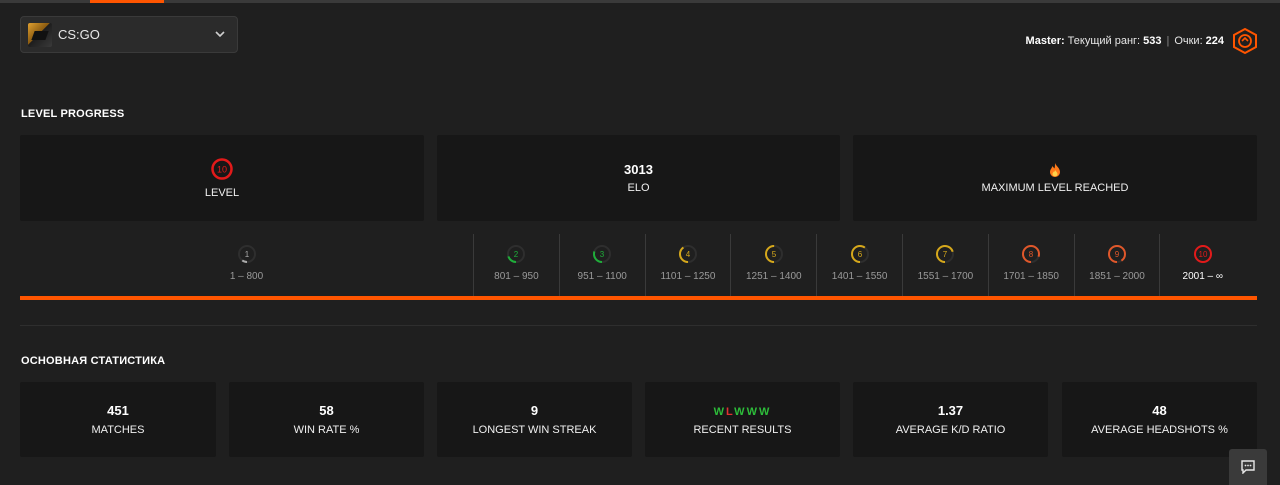 This screenshot has width=1280, height=485. What do you see at coordinates (246, 276) in the screenshot?
I see `level-range: 1 – 800` at bounding box center [246, 276].